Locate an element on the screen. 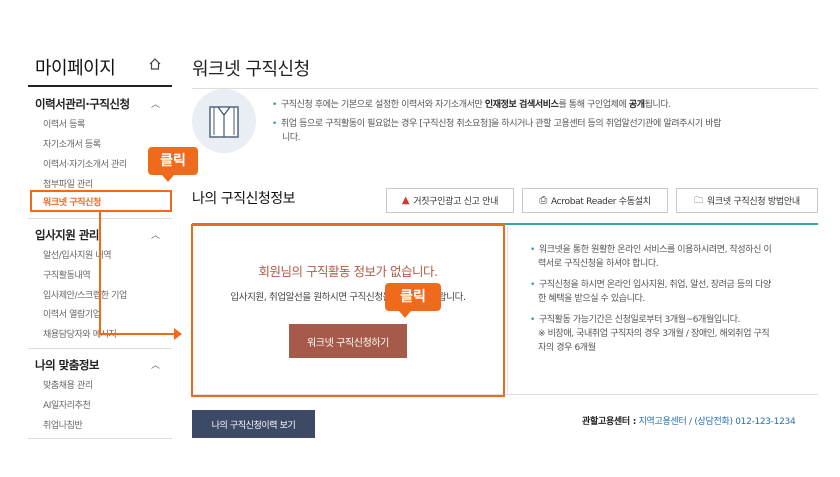 This screenshot has height=477, width=840. sidebar-item-attachments: 첨부파일 관리 is located at coordinates (68, 183).